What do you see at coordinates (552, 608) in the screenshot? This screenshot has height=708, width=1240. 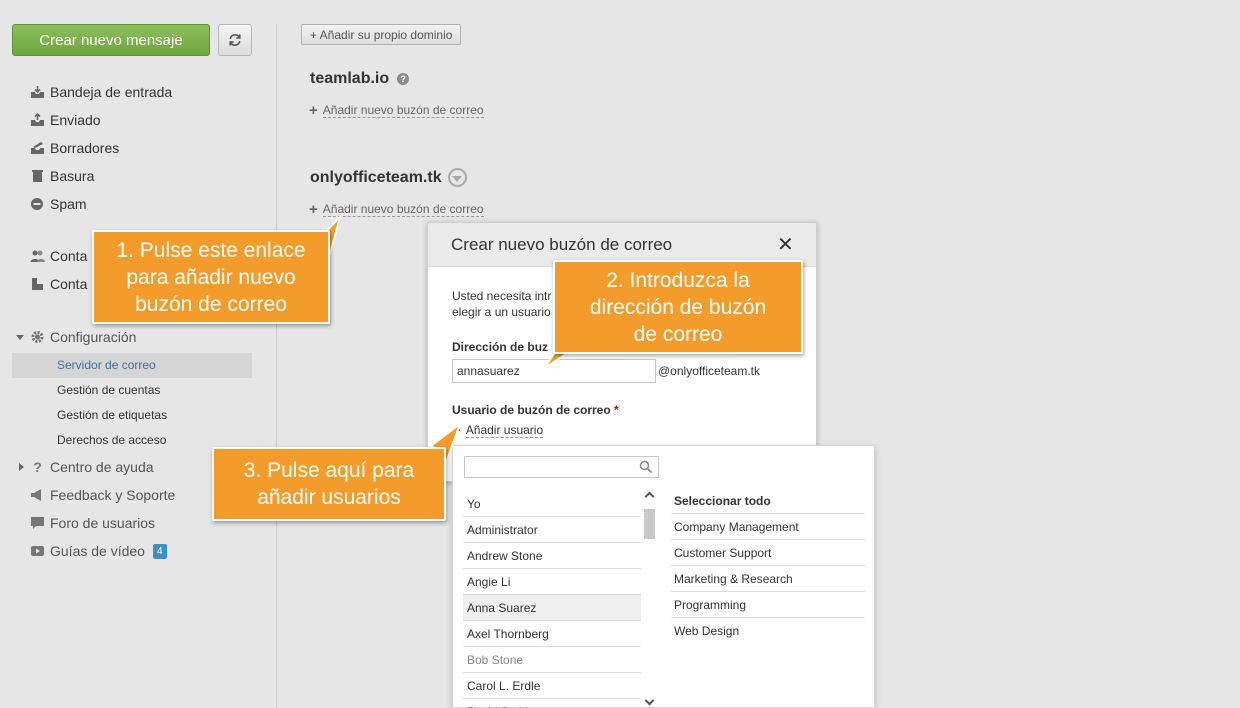 I see `user-row: Anna Suarez` at bounding box center [552, 608].